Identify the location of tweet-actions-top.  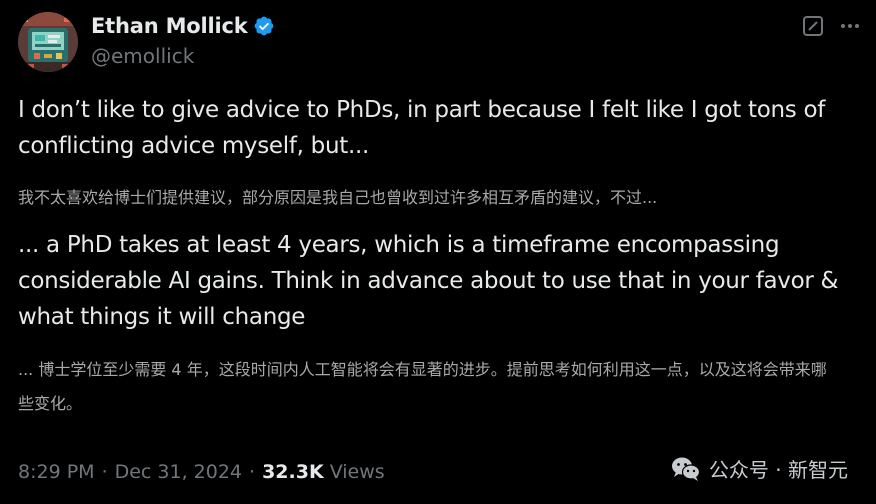
(832, 26).